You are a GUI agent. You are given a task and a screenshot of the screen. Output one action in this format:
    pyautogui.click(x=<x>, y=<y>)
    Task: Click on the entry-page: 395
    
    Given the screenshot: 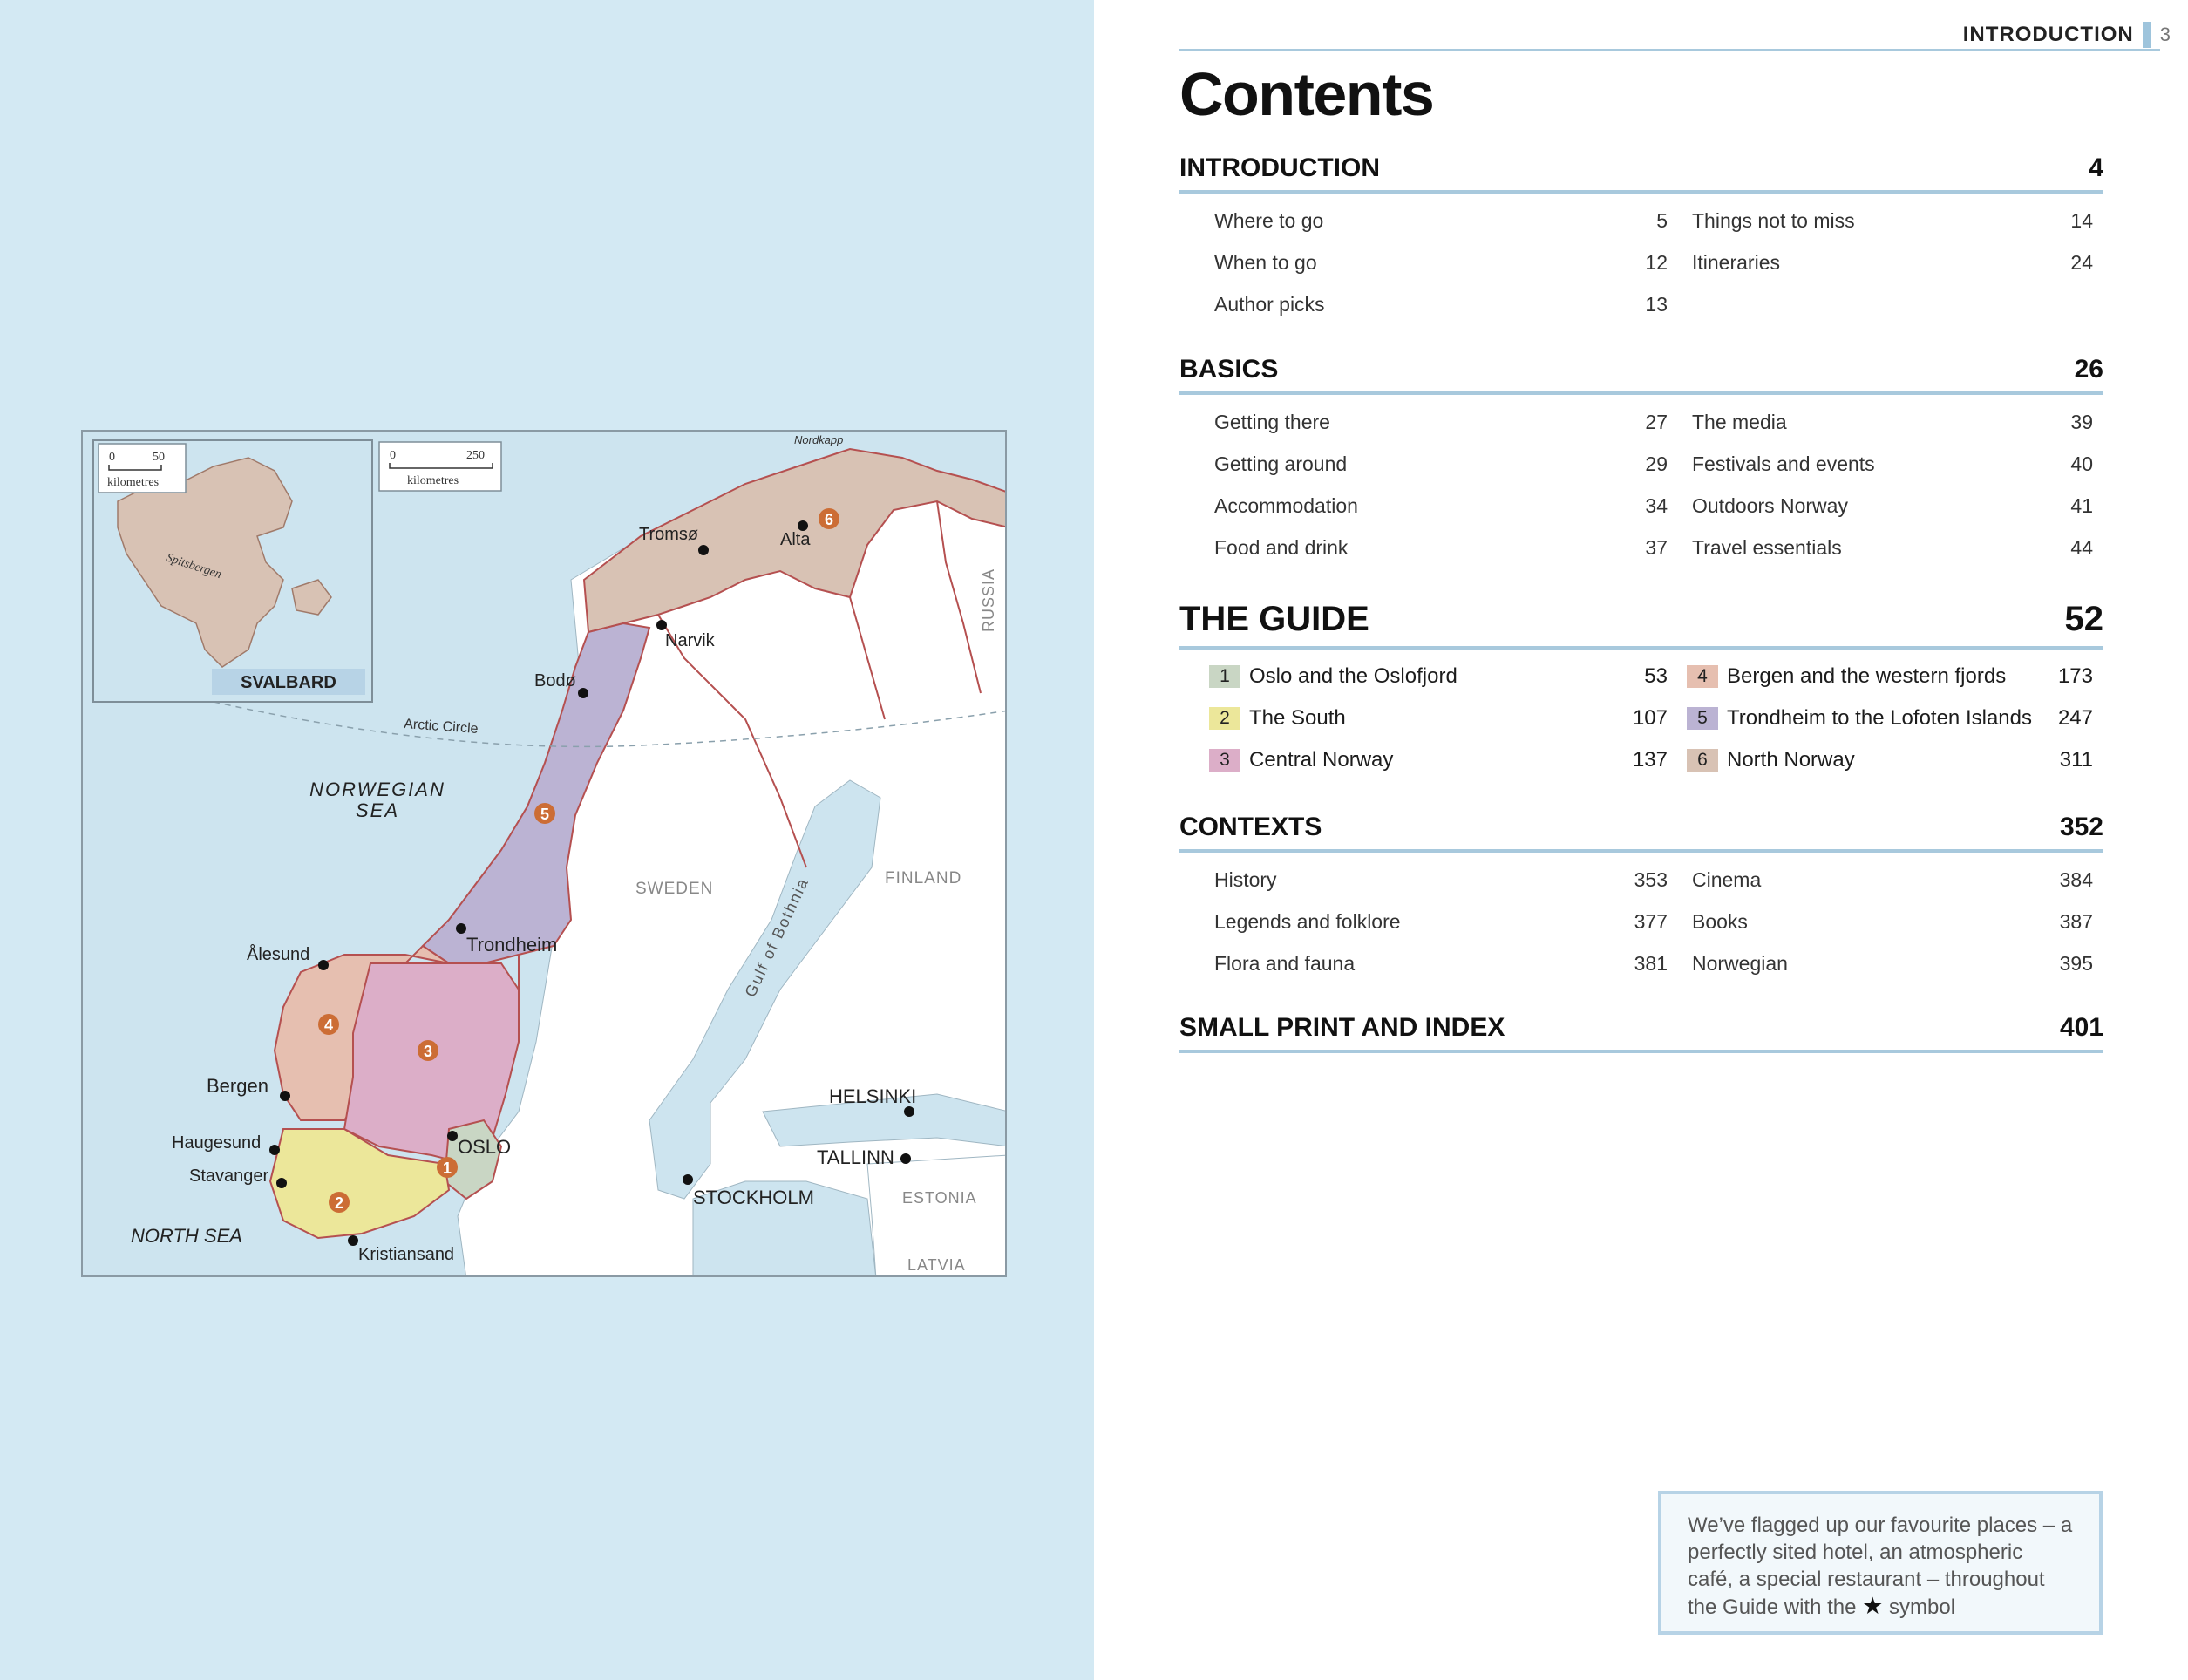 What is the action you would take?
    pyautogui.click(x=2076, y=963)
    